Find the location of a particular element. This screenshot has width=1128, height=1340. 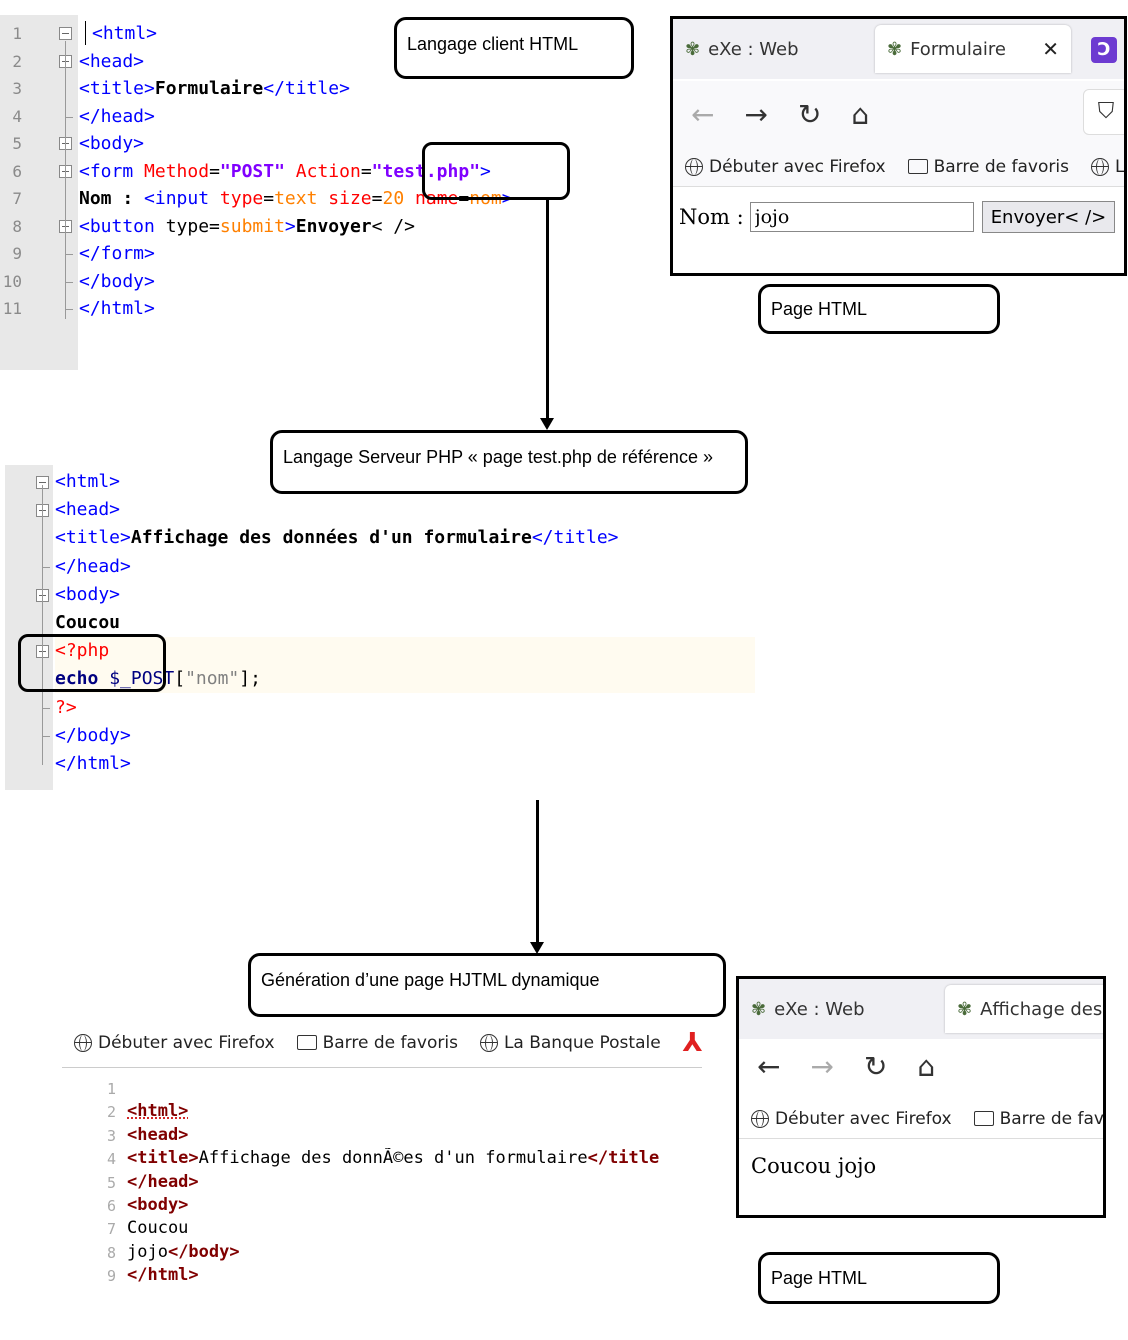

arrow-form-to-php is located at coordinates (547, 309).